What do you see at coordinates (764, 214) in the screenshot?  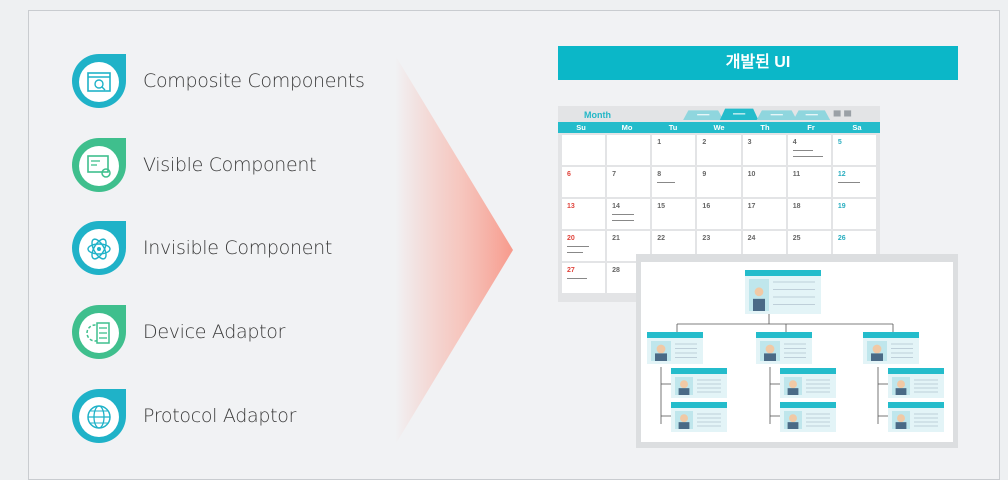 I see `calendar-day-cell: 17` at bounding box center [764, 214].